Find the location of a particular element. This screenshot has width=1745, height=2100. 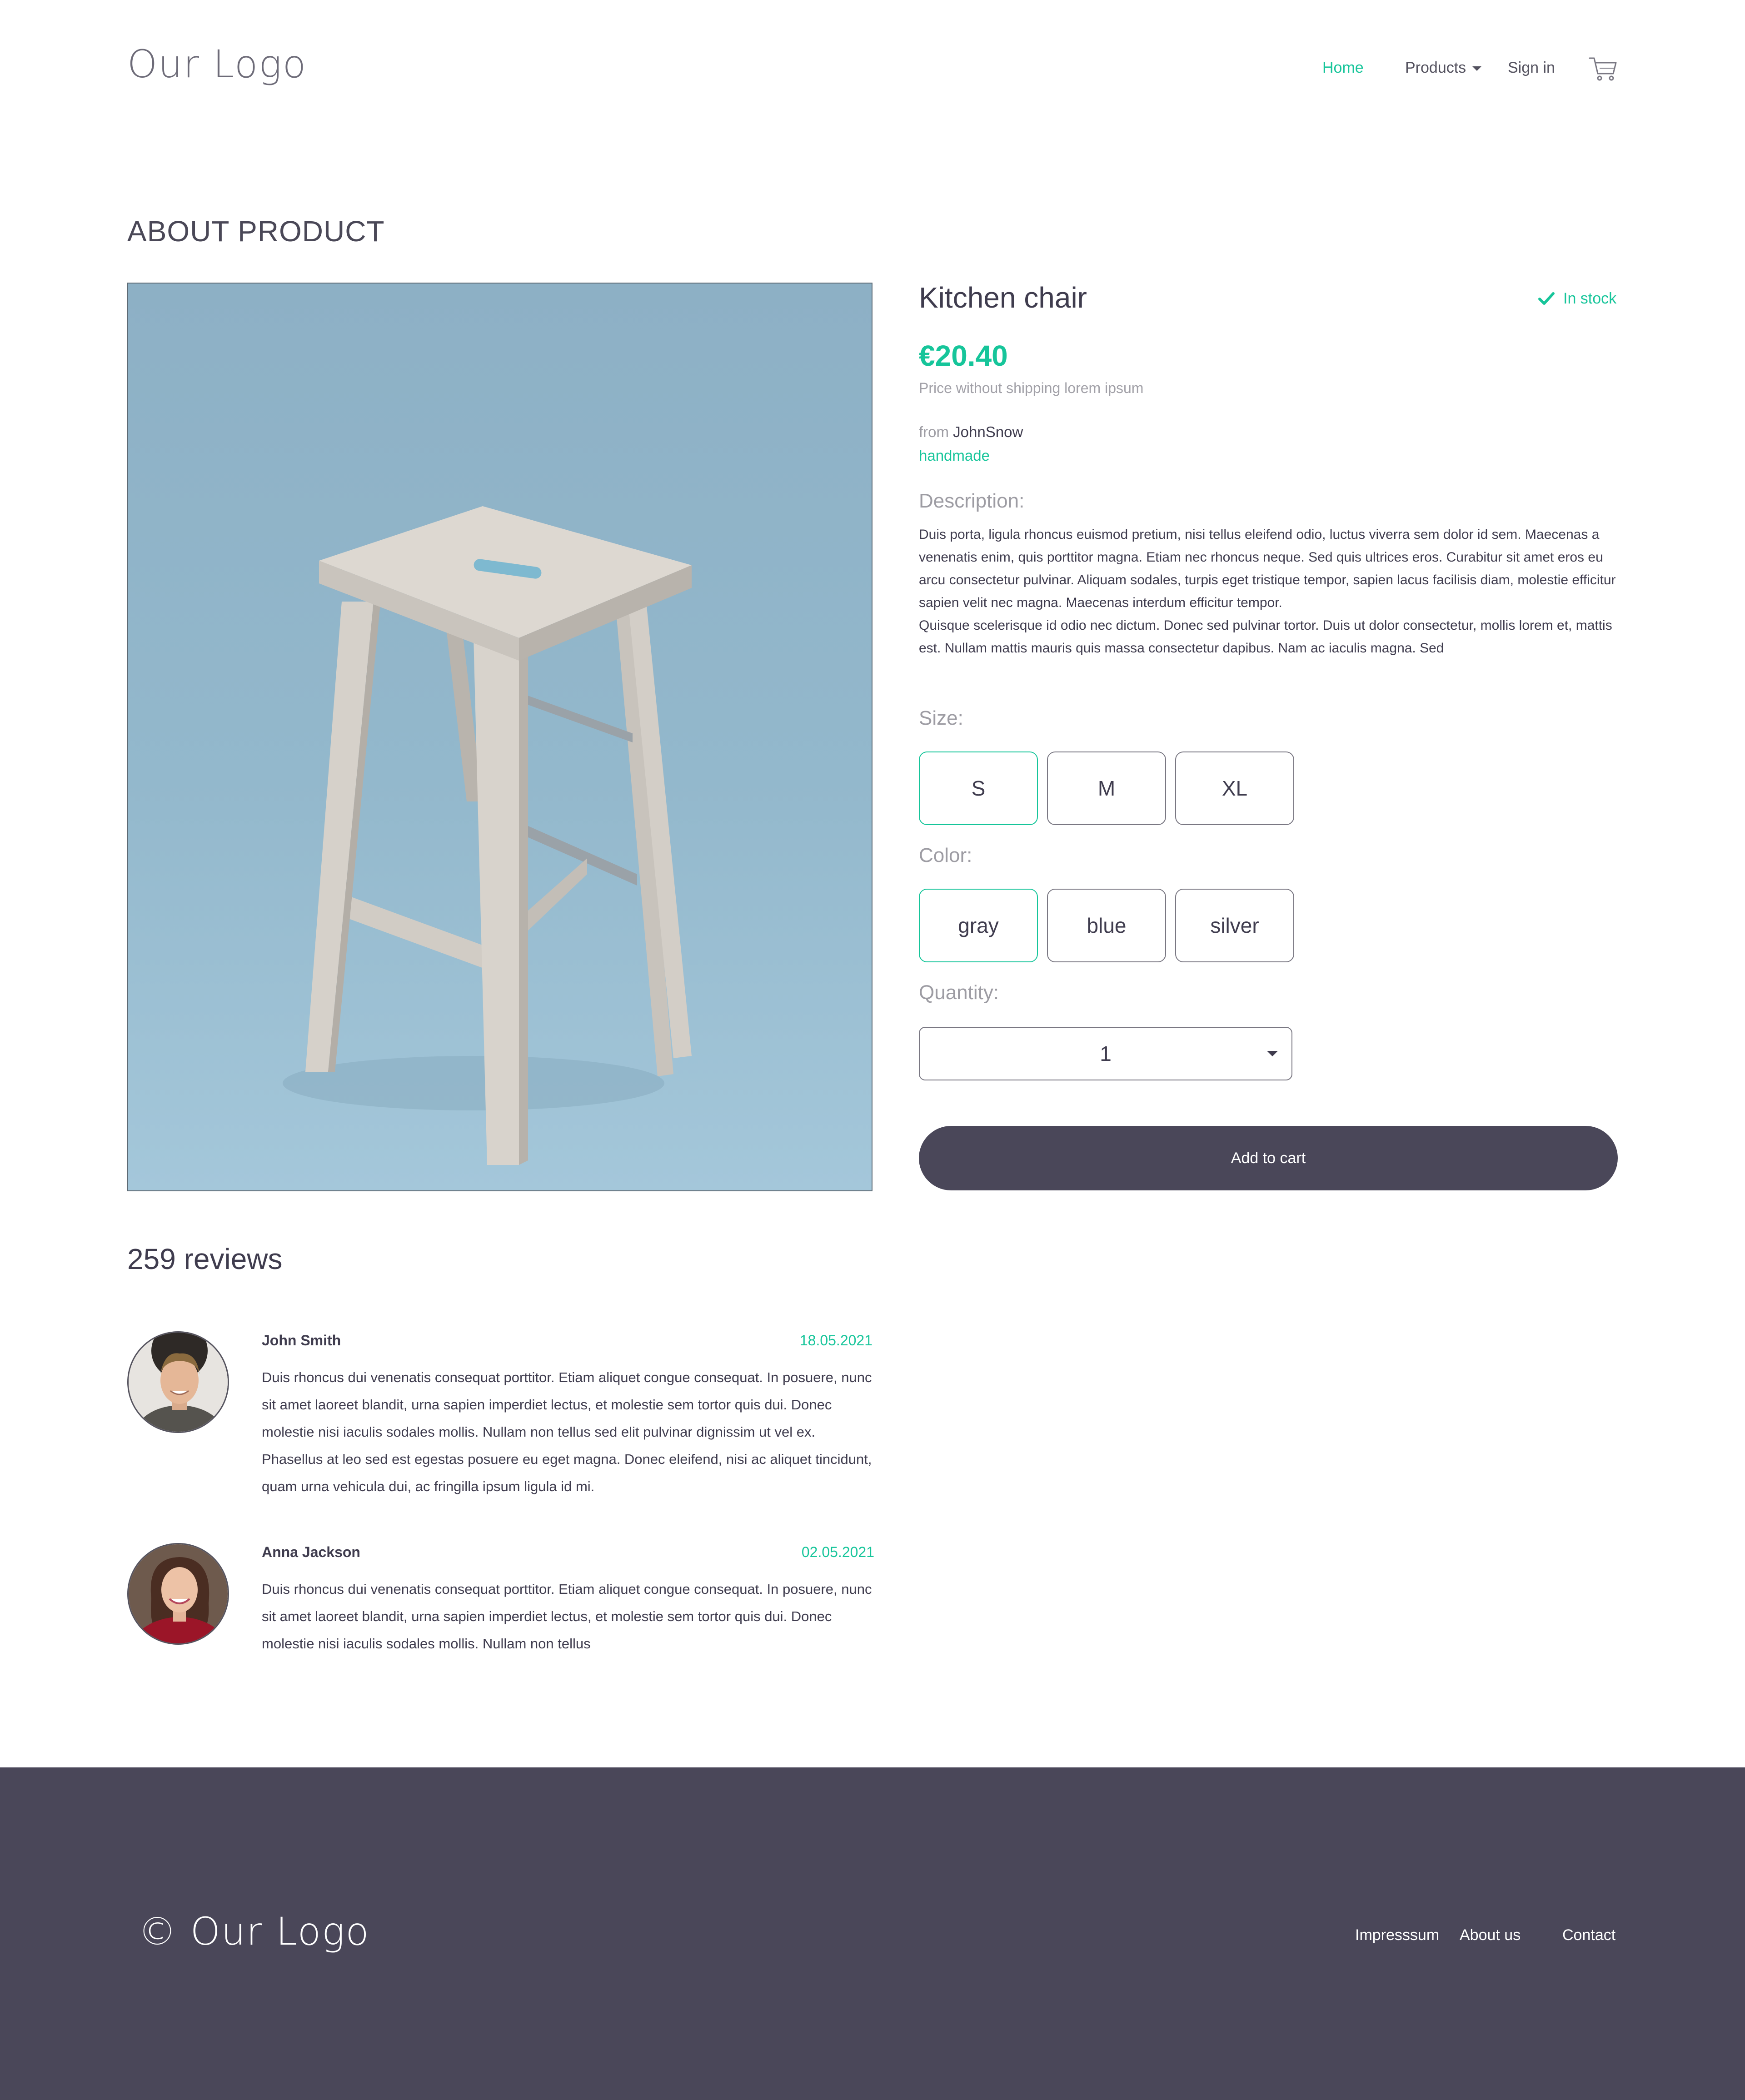

quantity-value: 1 is located at coordinates (1106, 1053).